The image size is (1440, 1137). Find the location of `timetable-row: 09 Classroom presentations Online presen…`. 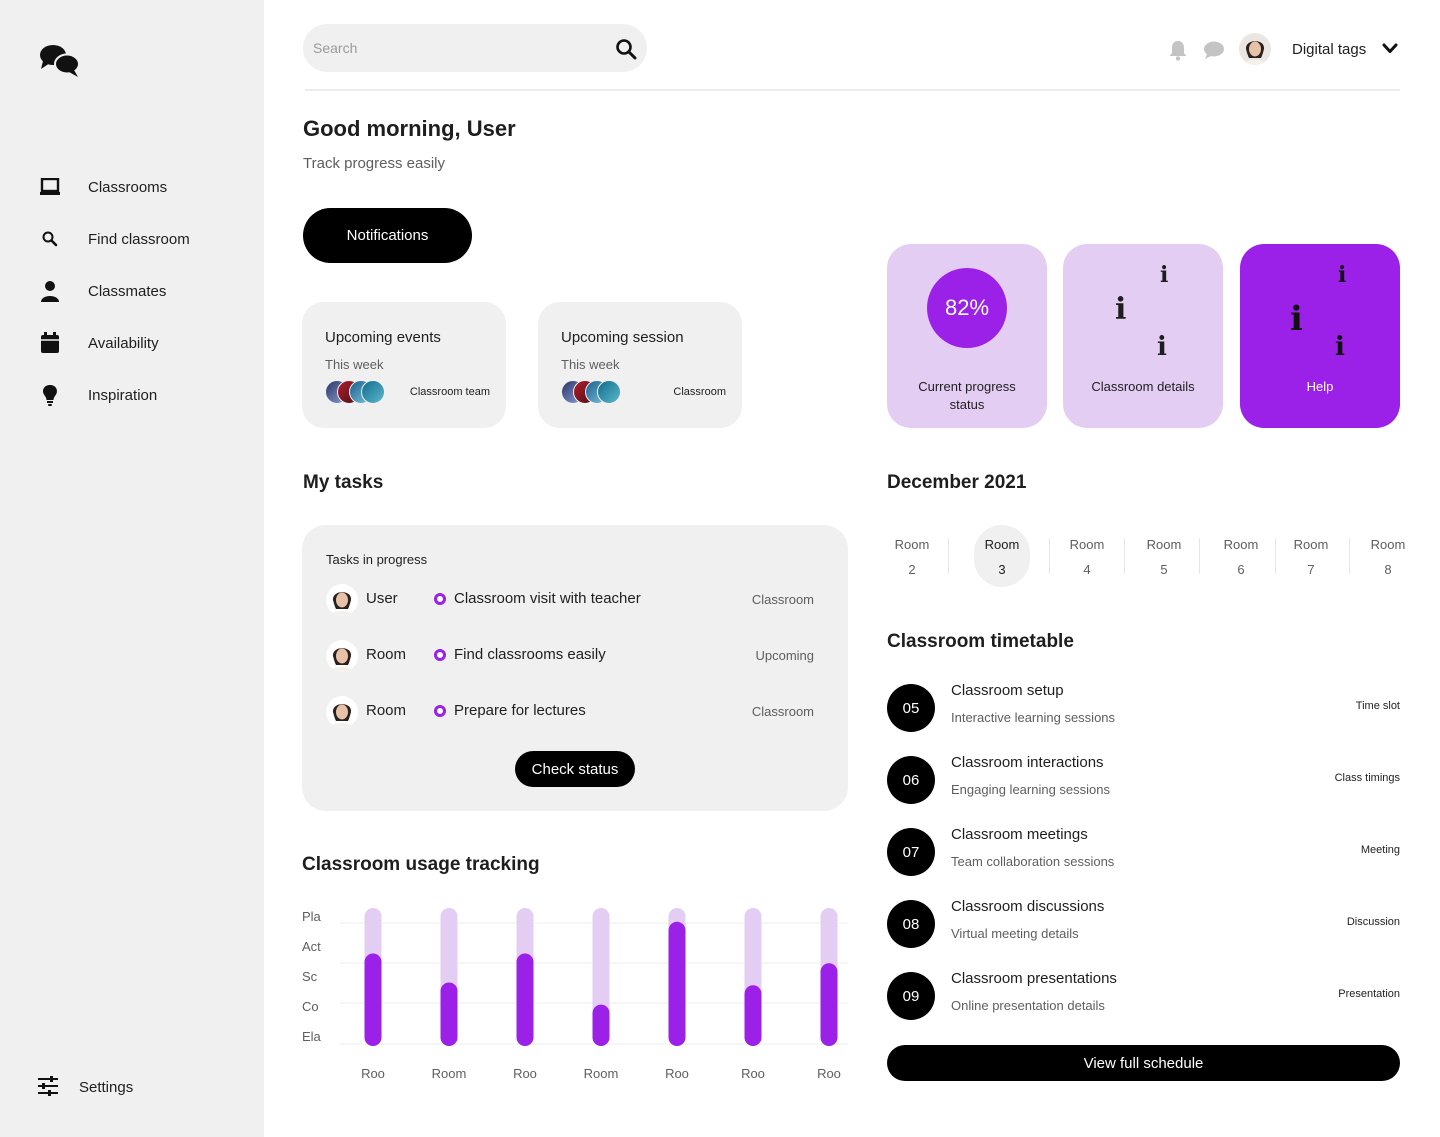

timetable-row: 09 Classroom presentations Online presen… is located at coordinates (1143, 996).